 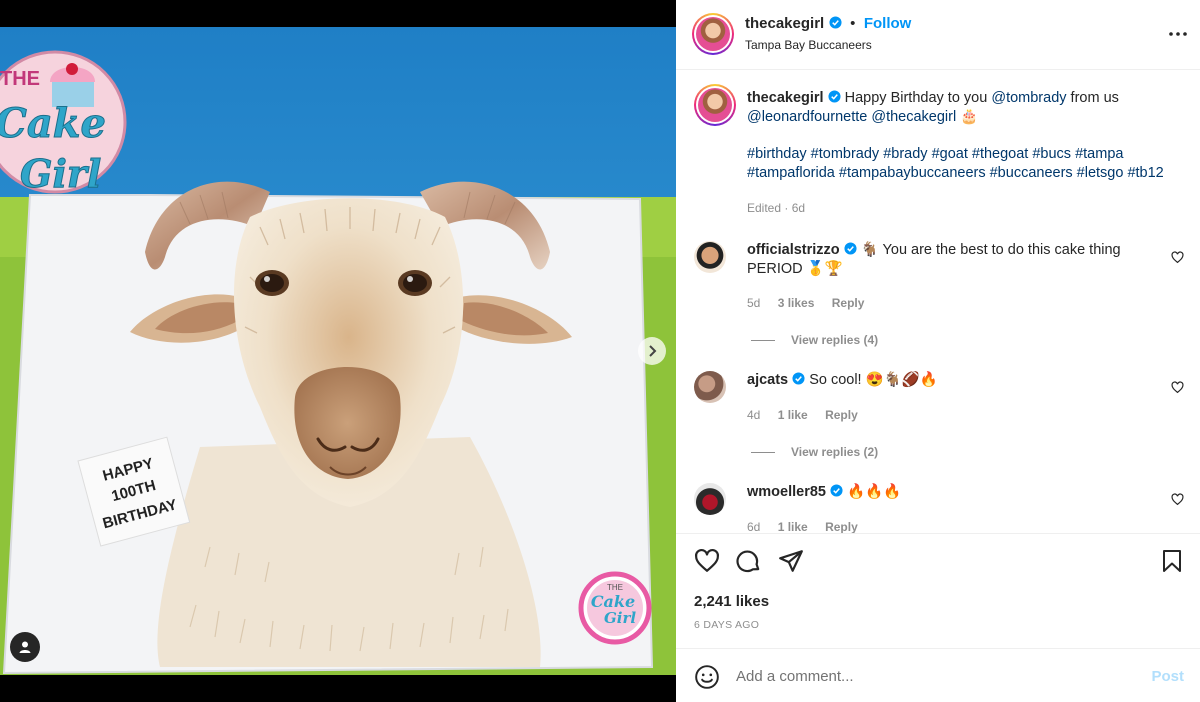 What do you see at coordinates (1172, 561) in the screenshot?
I see `bookmark-icon` at bounding box center [1172, 561].